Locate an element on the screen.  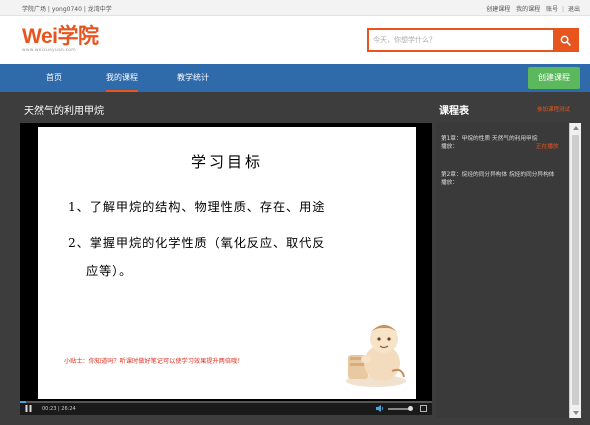
pause-icon is located at coordinates (28, 408).